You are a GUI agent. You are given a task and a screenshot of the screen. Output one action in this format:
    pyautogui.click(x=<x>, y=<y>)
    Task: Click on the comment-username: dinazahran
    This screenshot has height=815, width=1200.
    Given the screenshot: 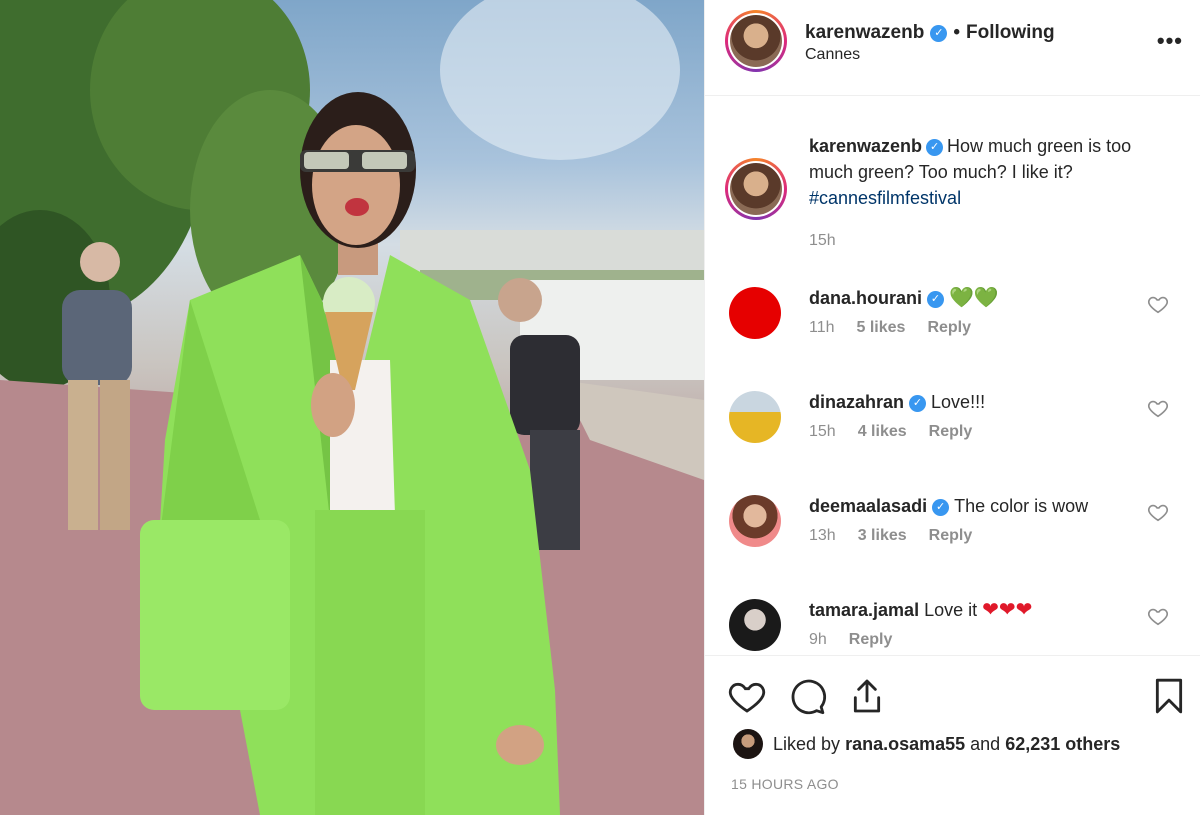 What is the action you would take?
    pyautogui.click(x=856, y=402)
    